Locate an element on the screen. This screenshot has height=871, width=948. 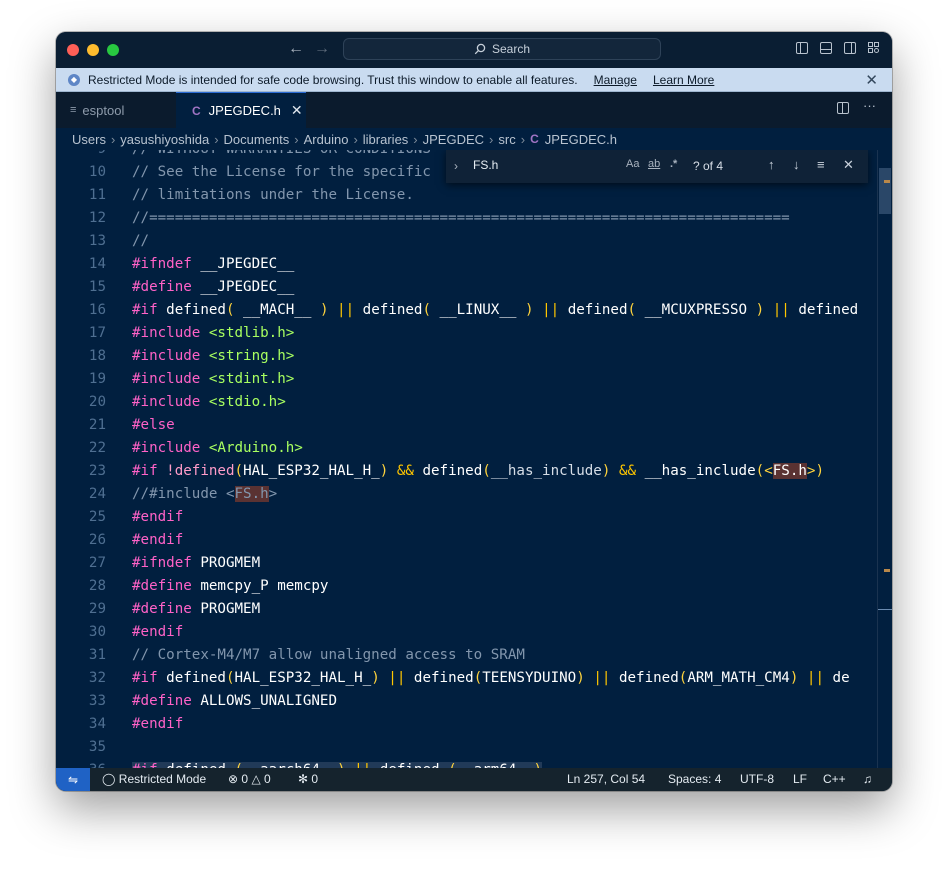
code-line: 21 #else is located at coordinates (474, 425).